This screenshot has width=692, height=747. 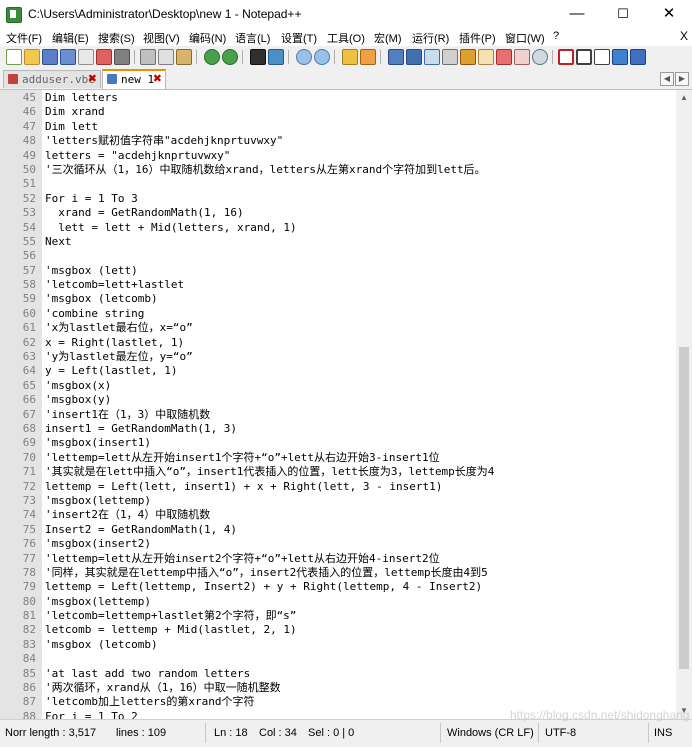 I want to click on code-text: 'insert1在（1，3）中取随机数, so click(x=127, y=415).